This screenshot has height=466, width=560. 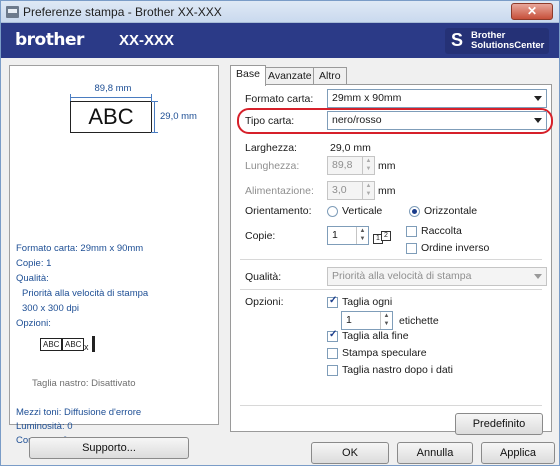 What do you see at coordinates (84, 383) in the screenshot?
I see `summary-taglia-nastro: Taglia nastro: Disattivato` at bounding box center [84, 383].